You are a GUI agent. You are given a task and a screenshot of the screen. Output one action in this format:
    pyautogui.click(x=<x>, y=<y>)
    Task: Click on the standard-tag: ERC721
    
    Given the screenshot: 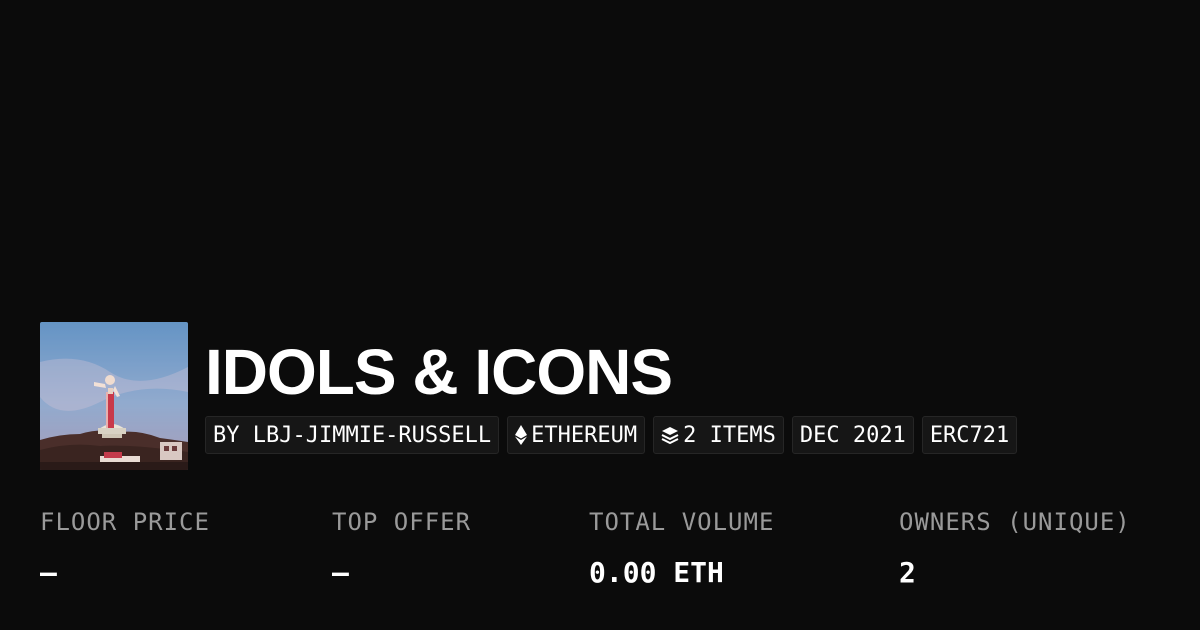 What is the action you would take?
    pyautogui.click(x=969, y=435)
    